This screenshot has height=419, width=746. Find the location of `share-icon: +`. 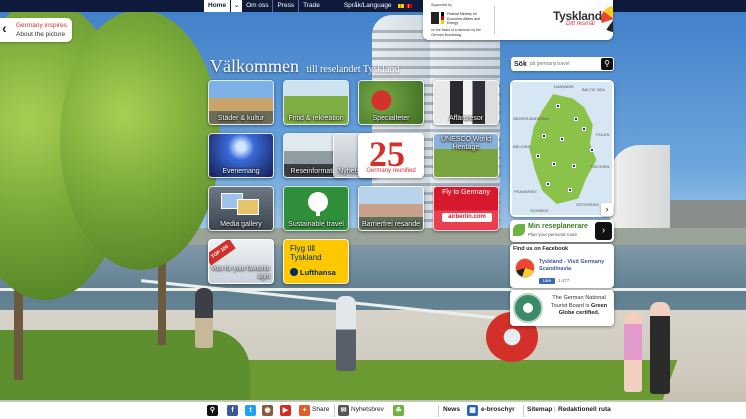

share-icon: + is located at coordinates (304, 410).